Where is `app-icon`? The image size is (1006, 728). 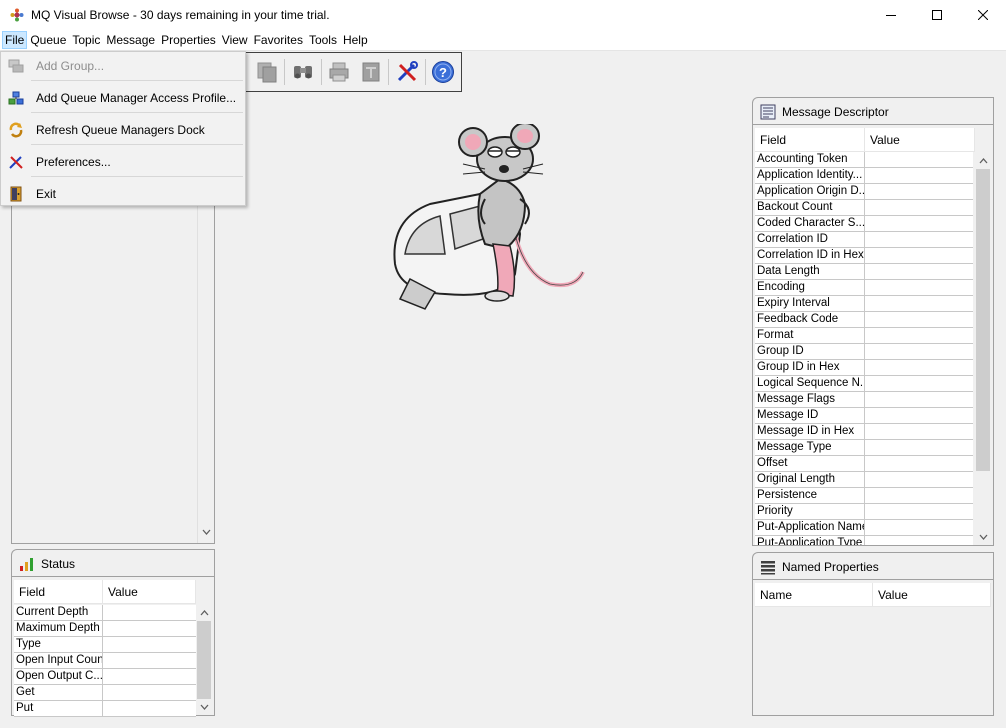
app-icon is located at coordinates (17, 15).